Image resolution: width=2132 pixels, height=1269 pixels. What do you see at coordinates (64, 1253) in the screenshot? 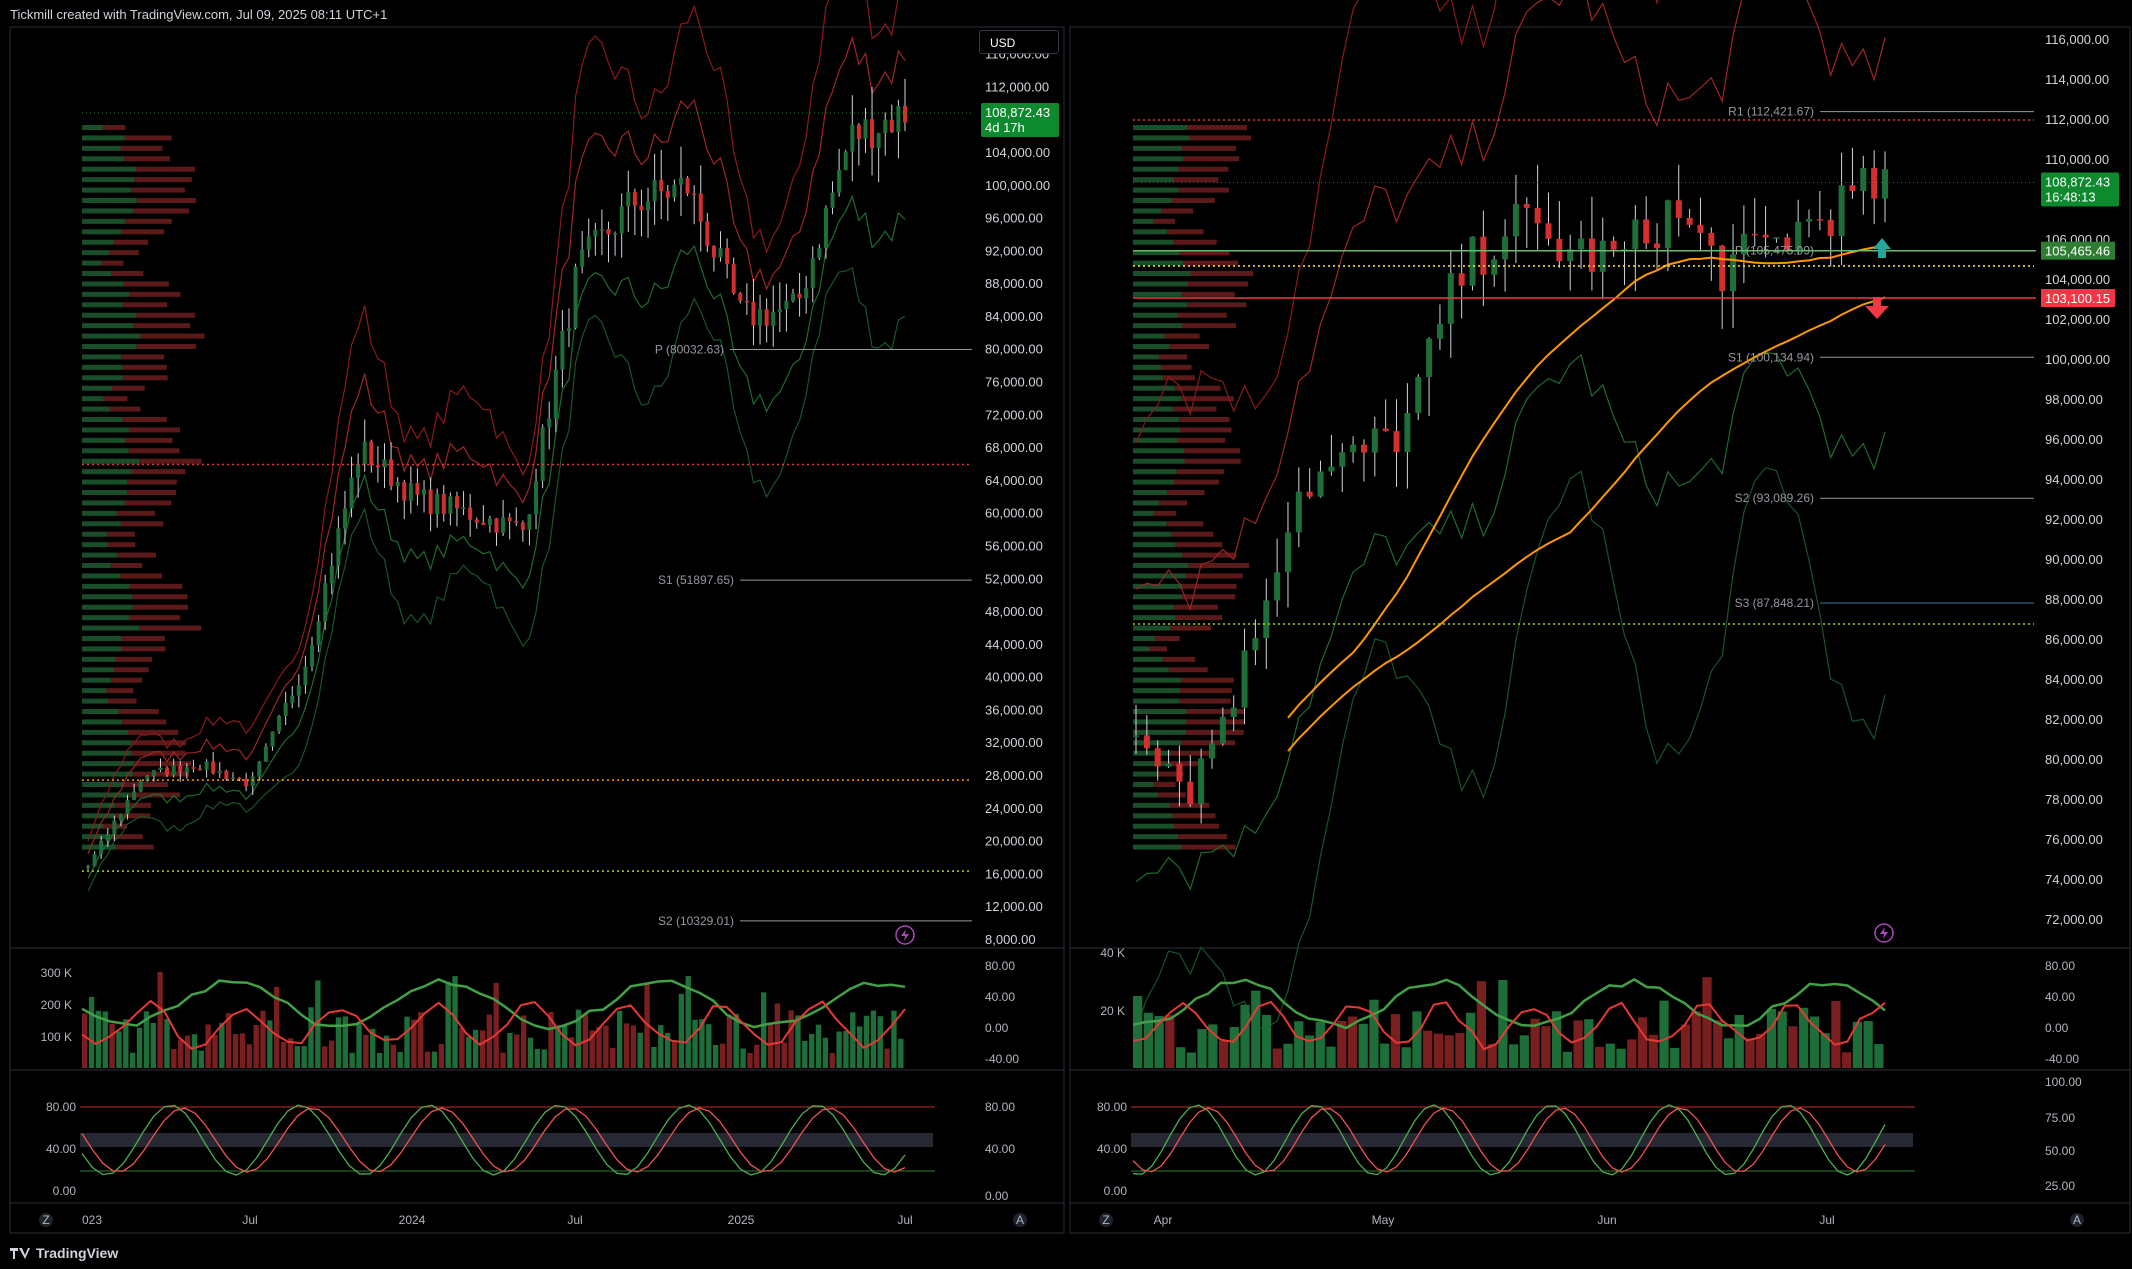
I see `tradingview-brand: TradingView` at bounding box center [64, 1253].